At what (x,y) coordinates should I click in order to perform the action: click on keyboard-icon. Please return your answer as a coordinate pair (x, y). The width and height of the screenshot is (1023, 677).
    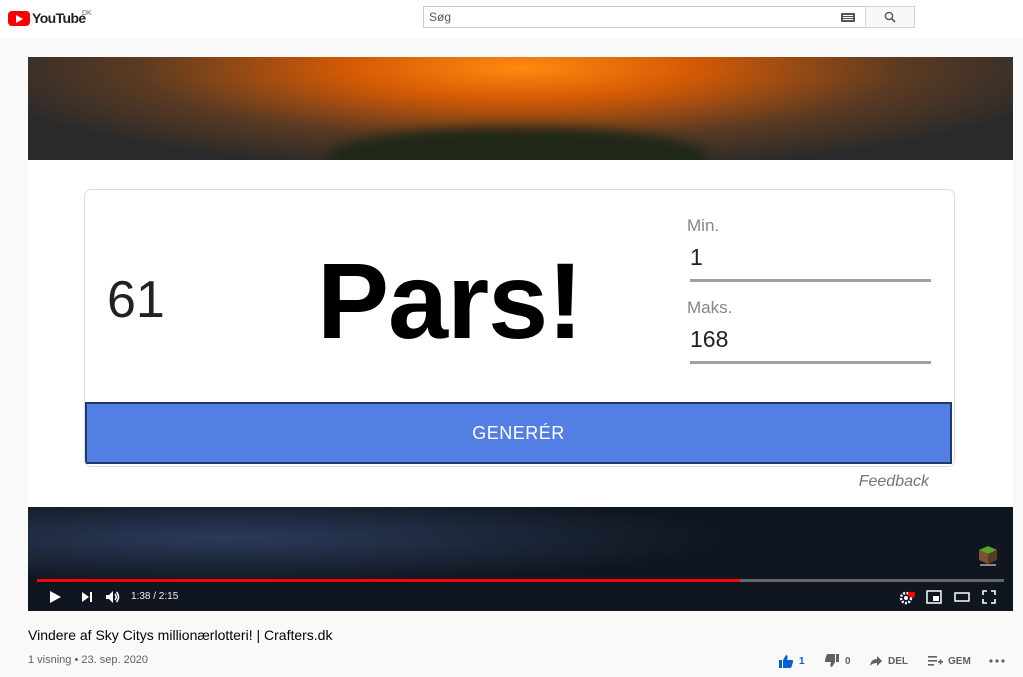
    Looking at the image, I should click on (848, 17).